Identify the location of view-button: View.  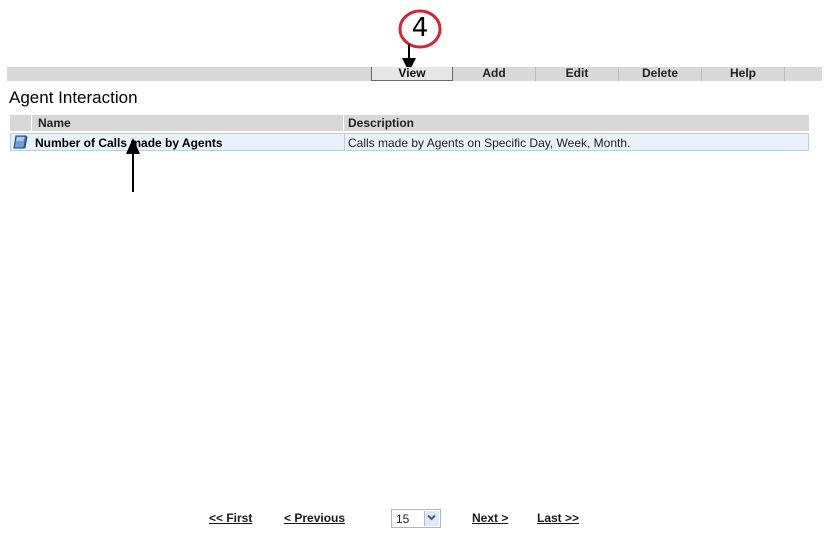
(412, 74).